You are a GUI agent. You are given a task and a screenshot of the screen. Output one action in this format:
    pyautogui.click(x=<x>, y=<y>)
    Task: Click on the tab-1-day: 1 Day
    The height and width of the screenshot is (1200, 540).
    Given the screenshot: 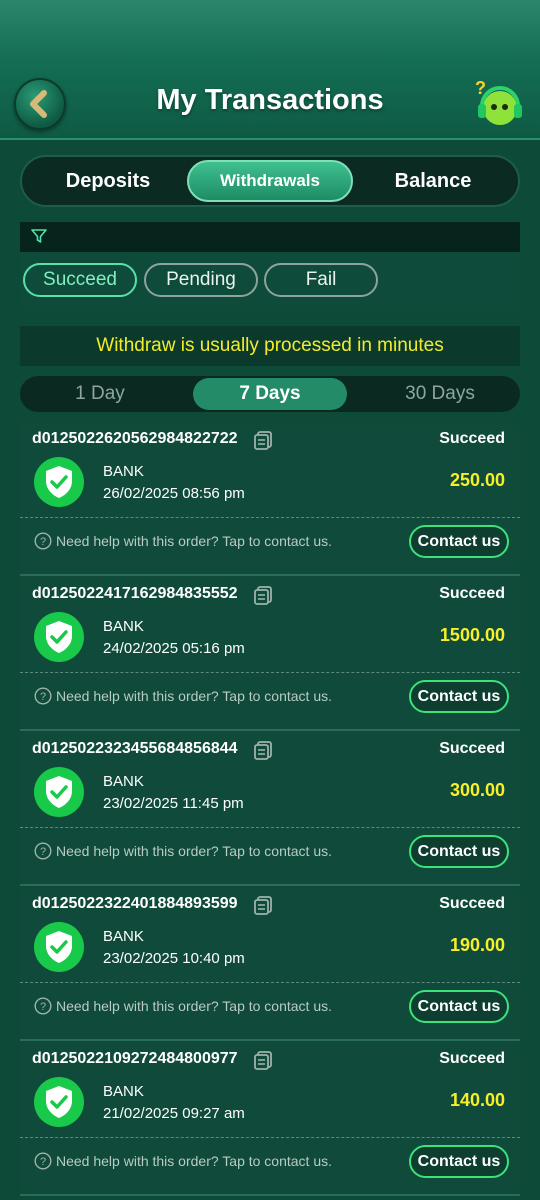 What is the action you would take?
    pyautogui.click(x=100, y=394)
    